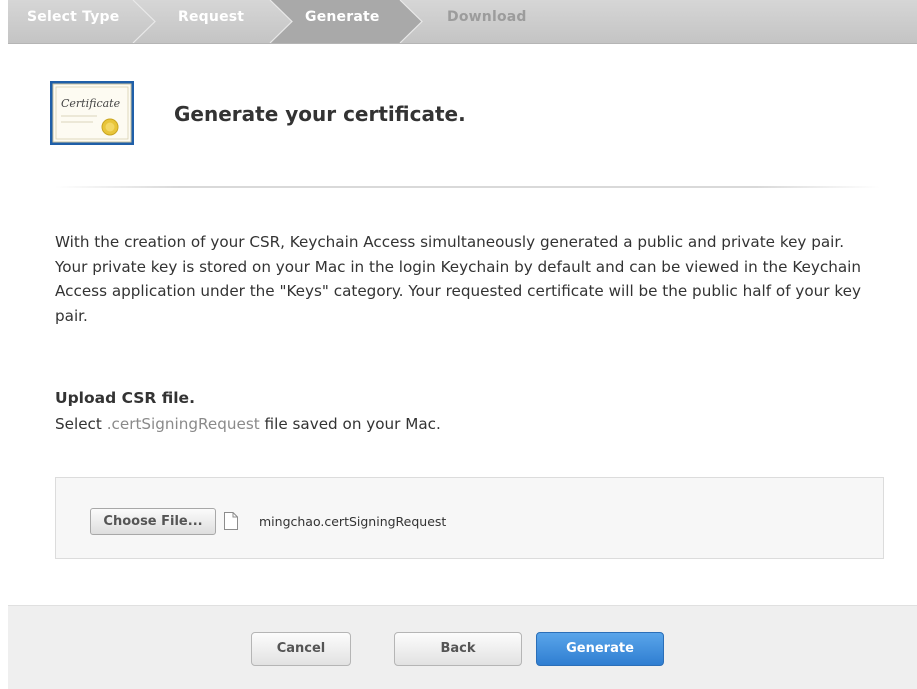 This screenshot has height=689, width=917. I want to click on cancel-button: Cancel, so click(301, 649).